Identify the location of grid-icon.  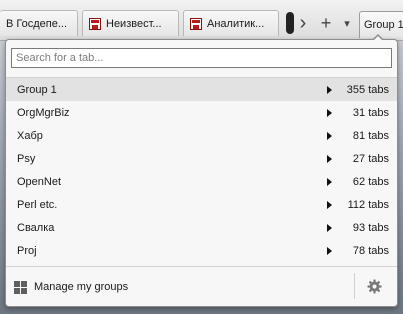
(20, 287).